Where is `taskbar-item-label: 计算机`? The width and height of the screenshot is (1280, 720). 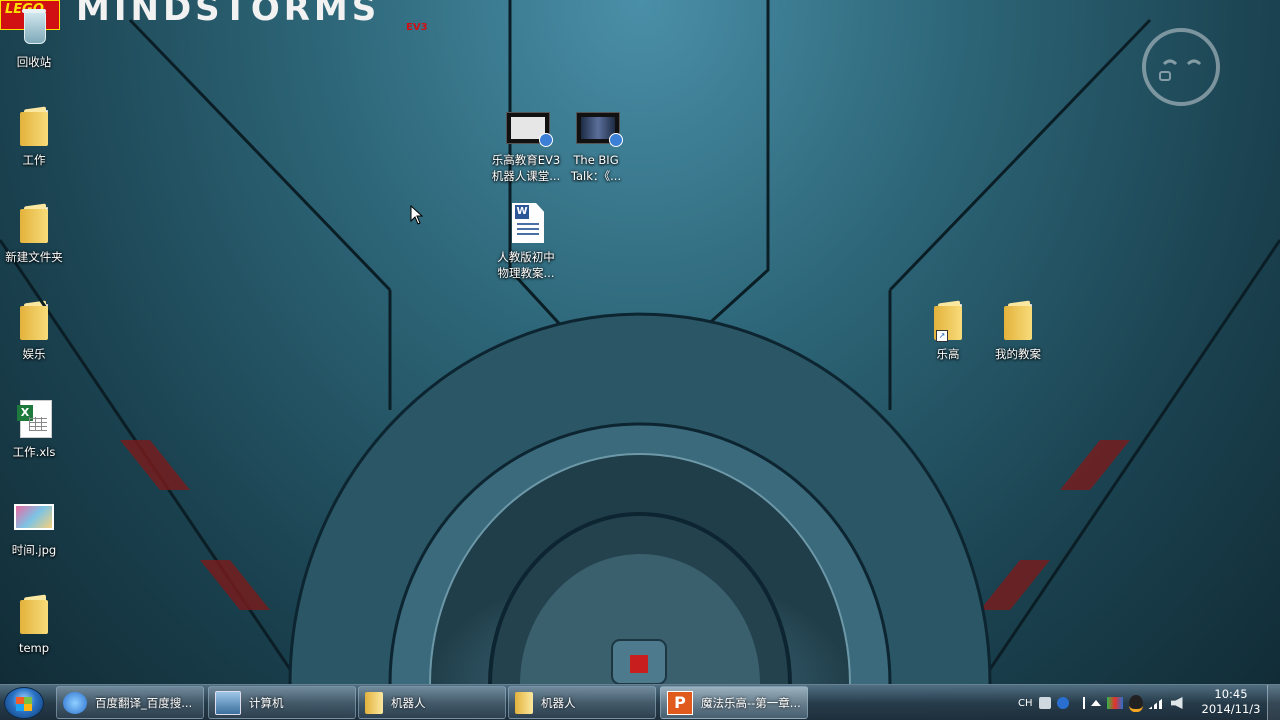
taskbar-item-label: 计算机 is located at coordinates (266, 702).